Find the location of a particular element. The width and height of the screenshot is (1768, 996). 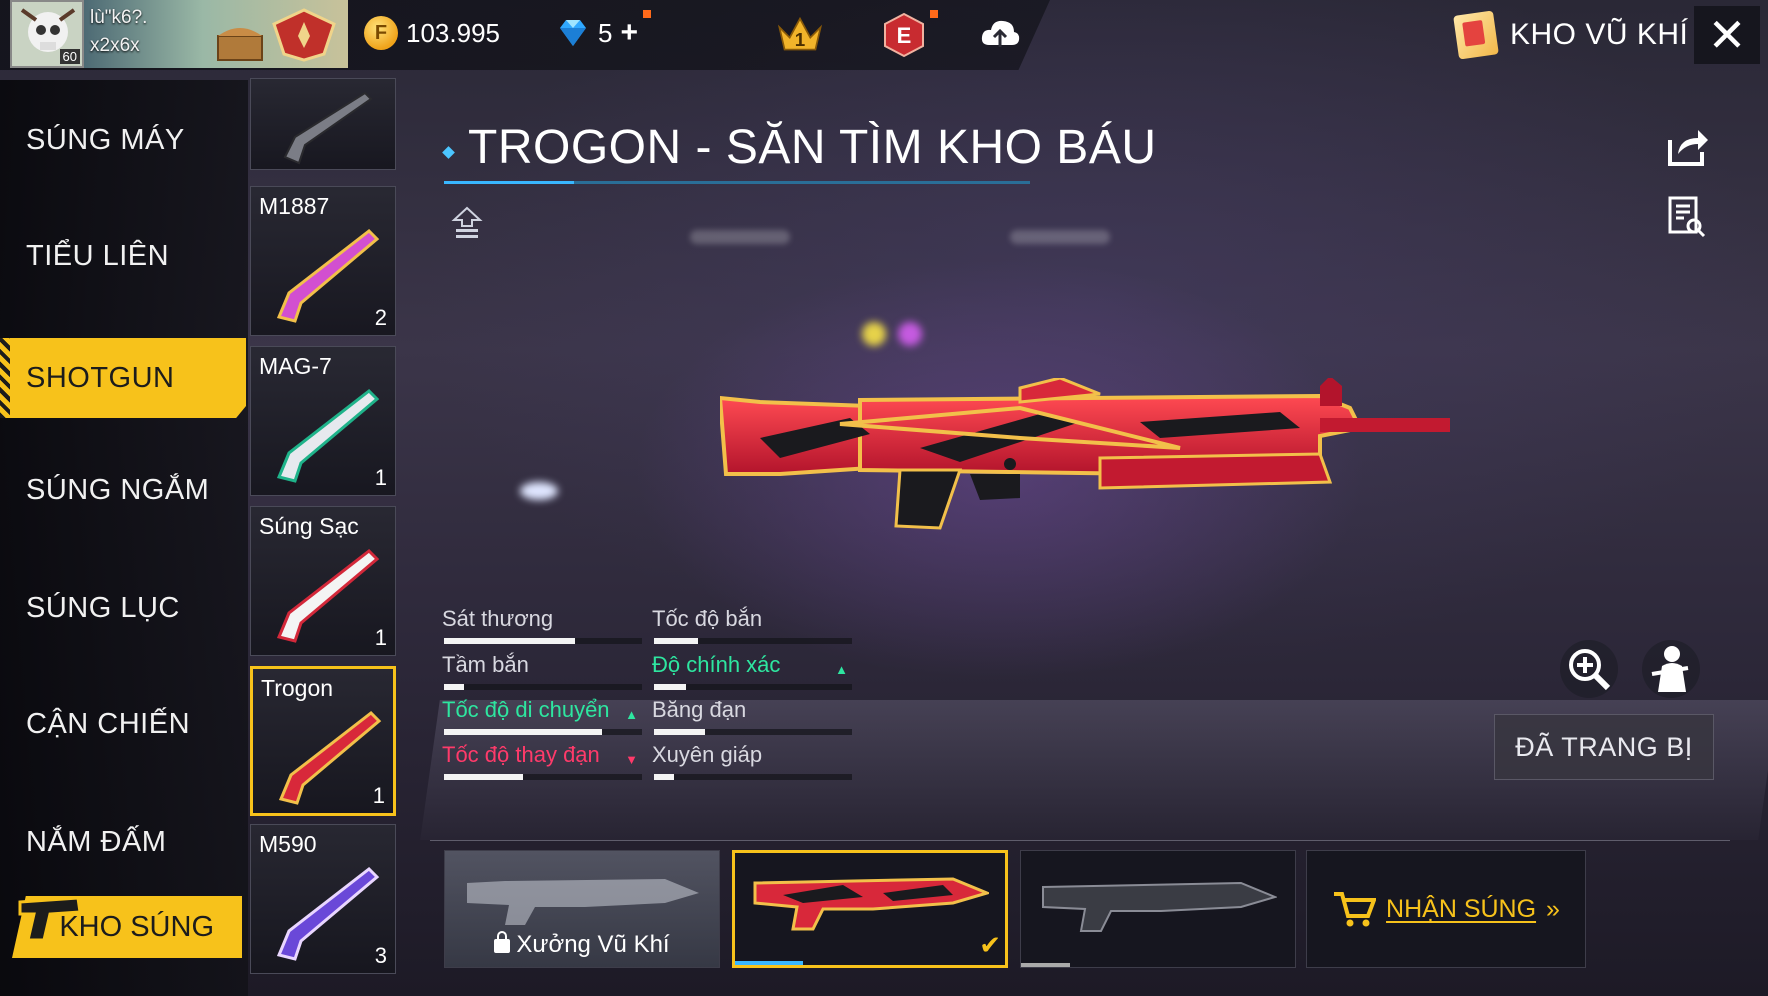

weapon-name: M590 is located at coordinates (288, 844).